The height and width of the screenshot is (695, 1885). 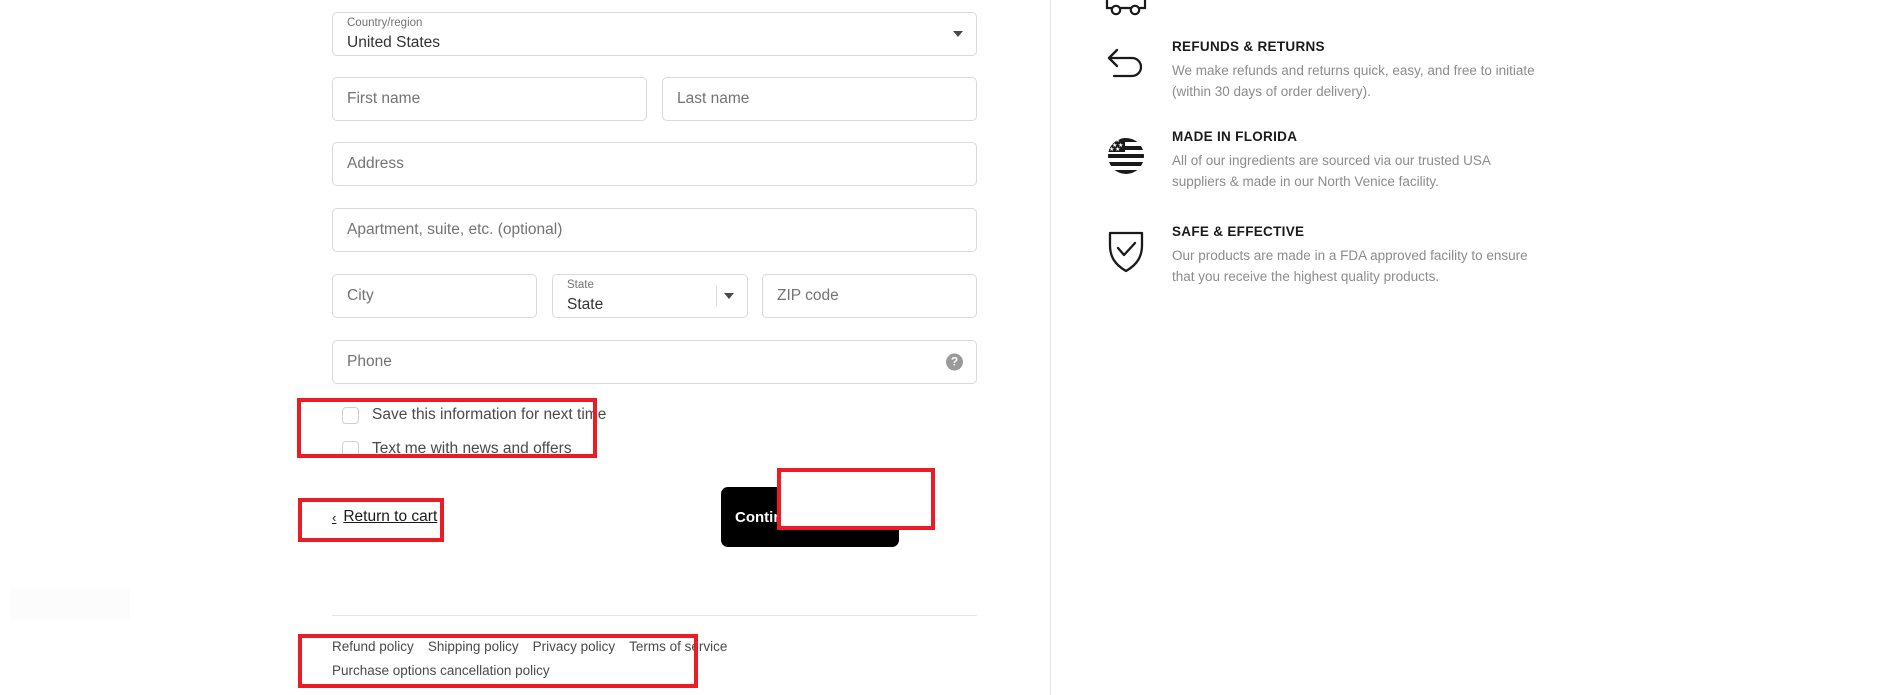 I want to click on address-input: Address, so click(x=654, y=164).